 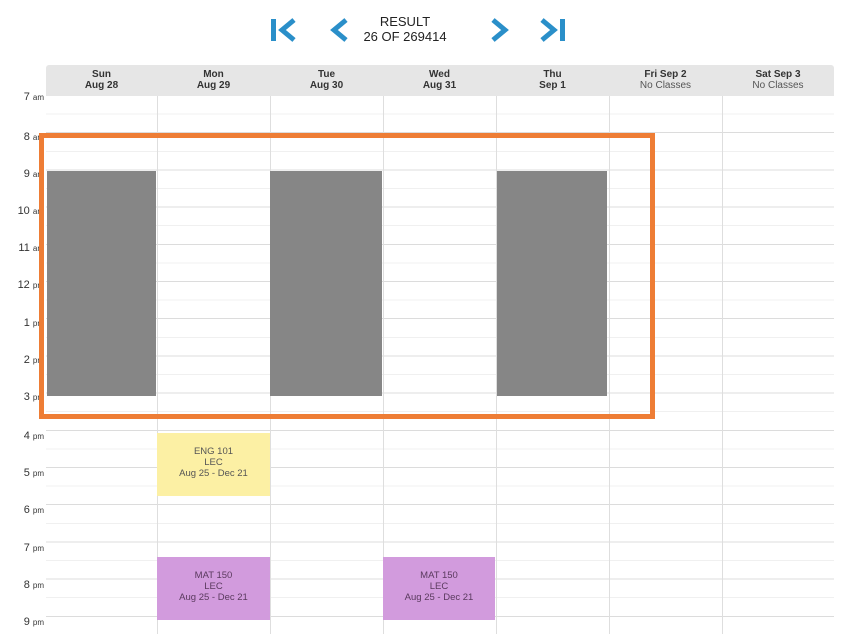 What do you see at coordinates (33, 510) in the screenshot?
I see `time-label: 6 pm` at bounding box center [33, 510].